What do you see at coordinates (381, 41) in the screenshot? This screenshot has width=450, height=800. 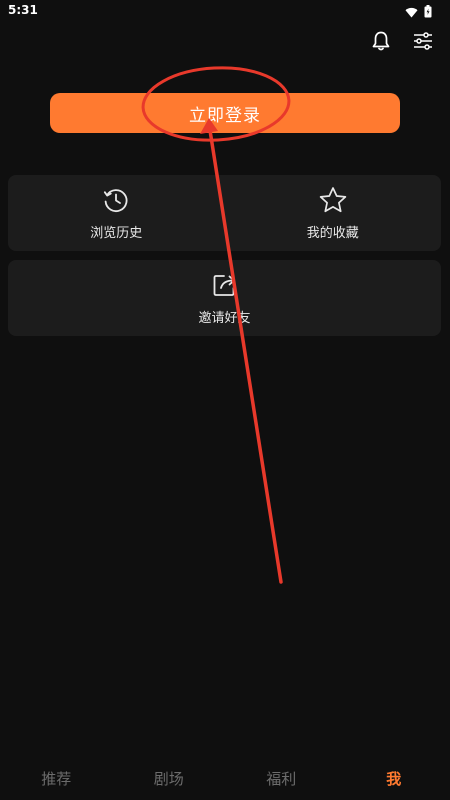 I see `bell-icon` at bounding box center [381, 41].